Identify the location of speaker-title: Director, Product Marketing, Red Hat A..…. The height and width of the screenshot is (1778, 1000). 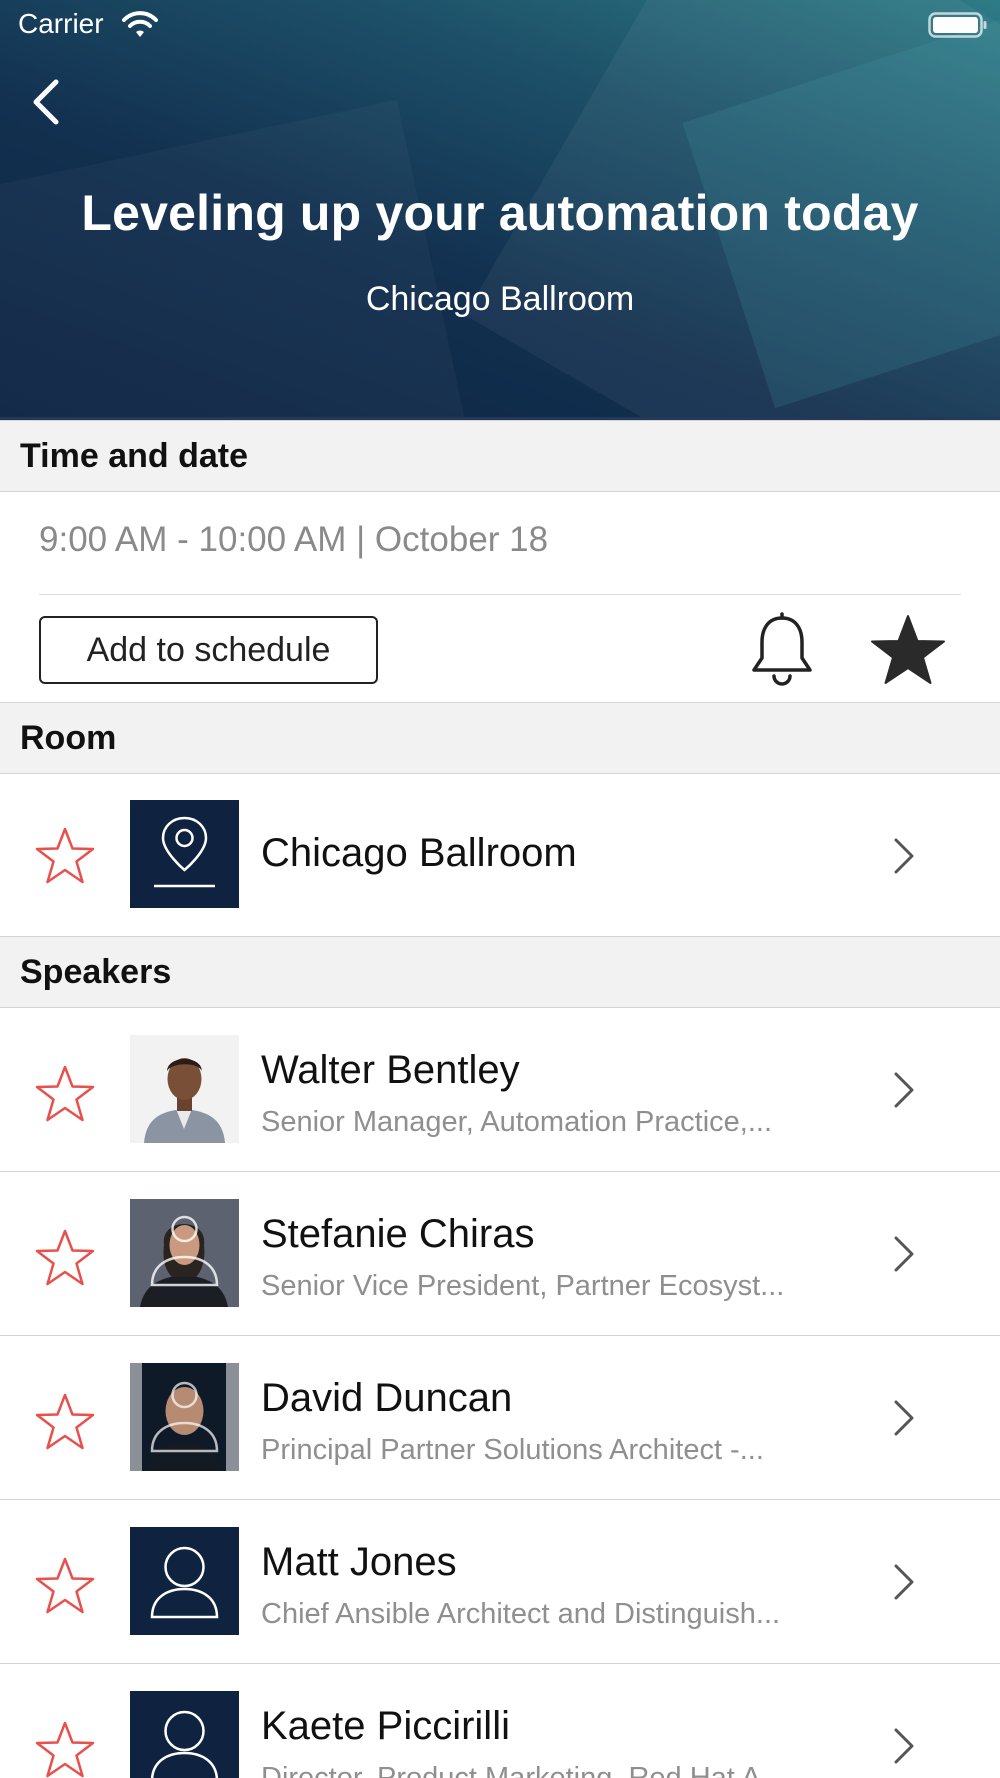
(523, 1770).